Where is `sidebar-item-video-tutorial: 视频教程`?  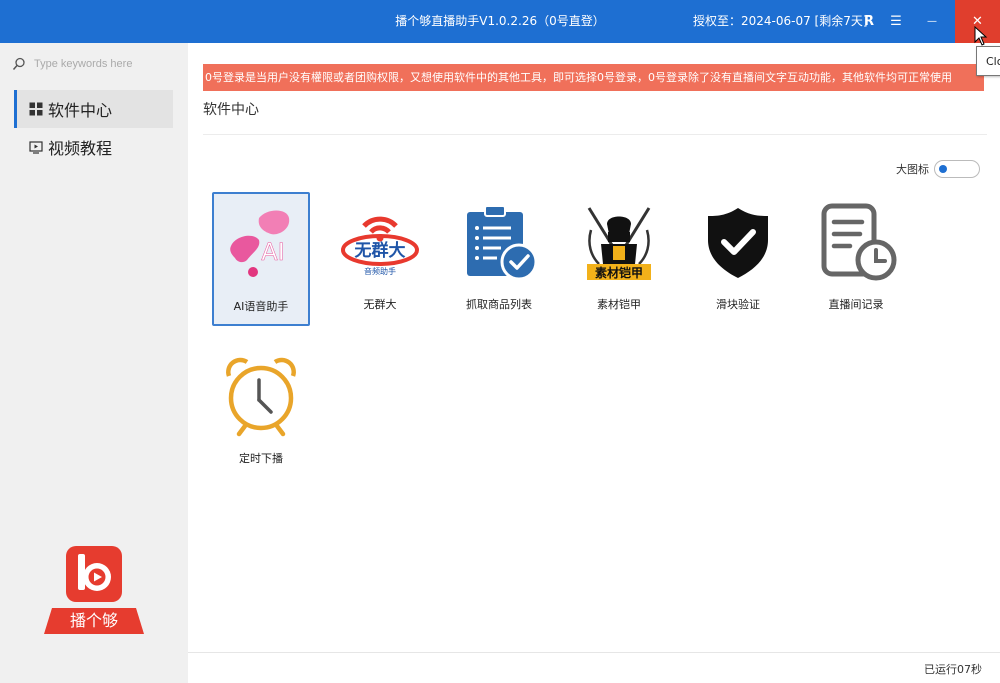 sidebar-item-video-tutorial: 视频教程 is located at coordinates (93, 147).